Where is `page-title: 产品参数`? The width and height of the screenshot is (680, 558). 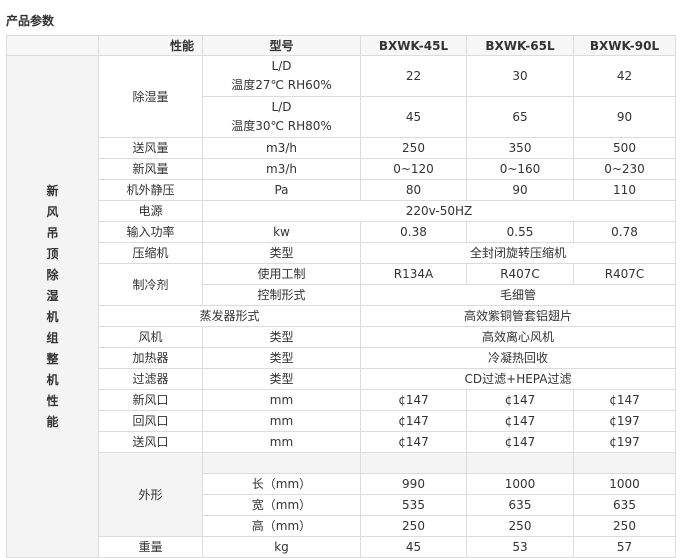 page-title: 产品参数 is located at coordinates (30, 21).